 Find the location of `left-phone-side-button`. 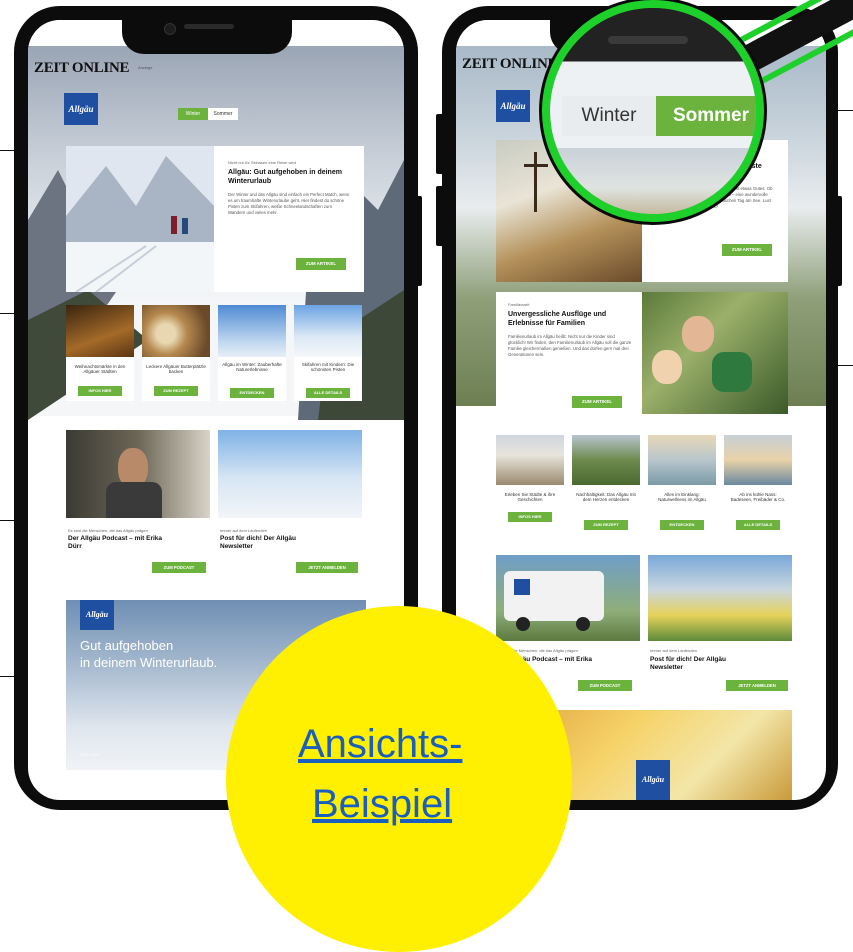

left-phone-side-button is located at coordinates (418, 241).